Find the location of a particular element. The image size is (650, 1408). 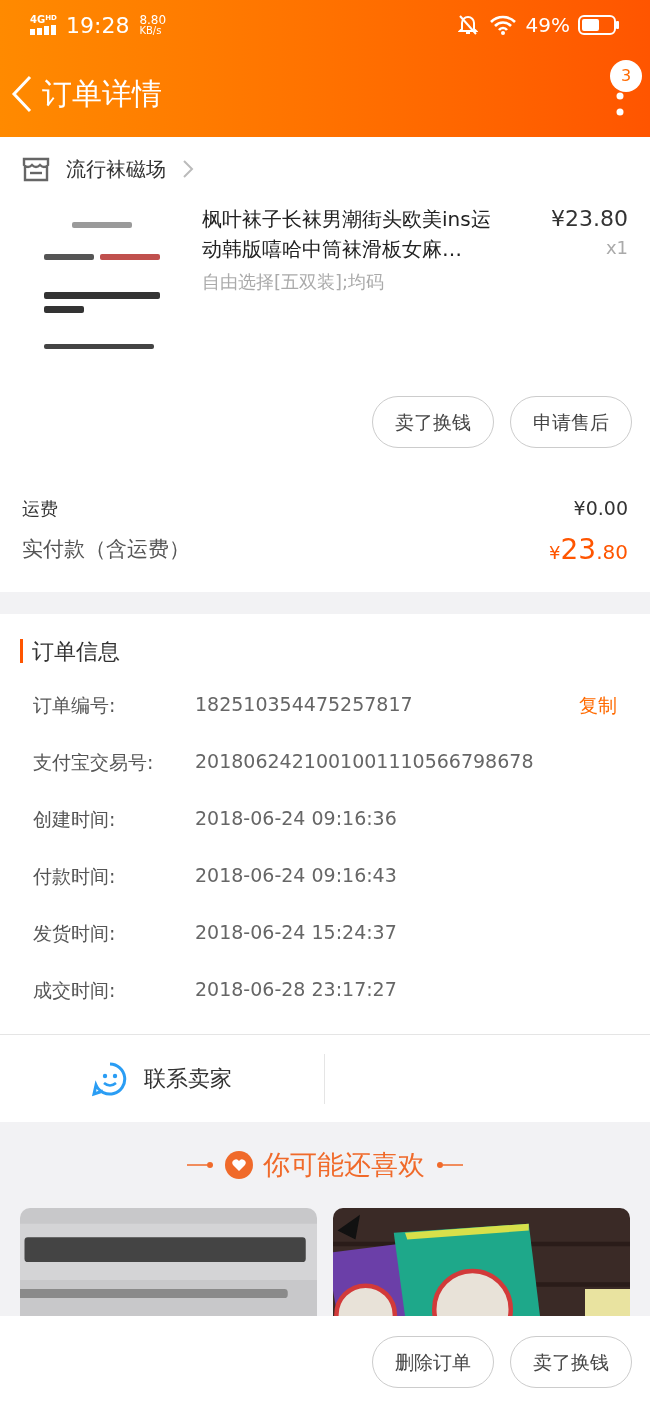

info-label: 发货时间: is located at coordinates (75, 933).